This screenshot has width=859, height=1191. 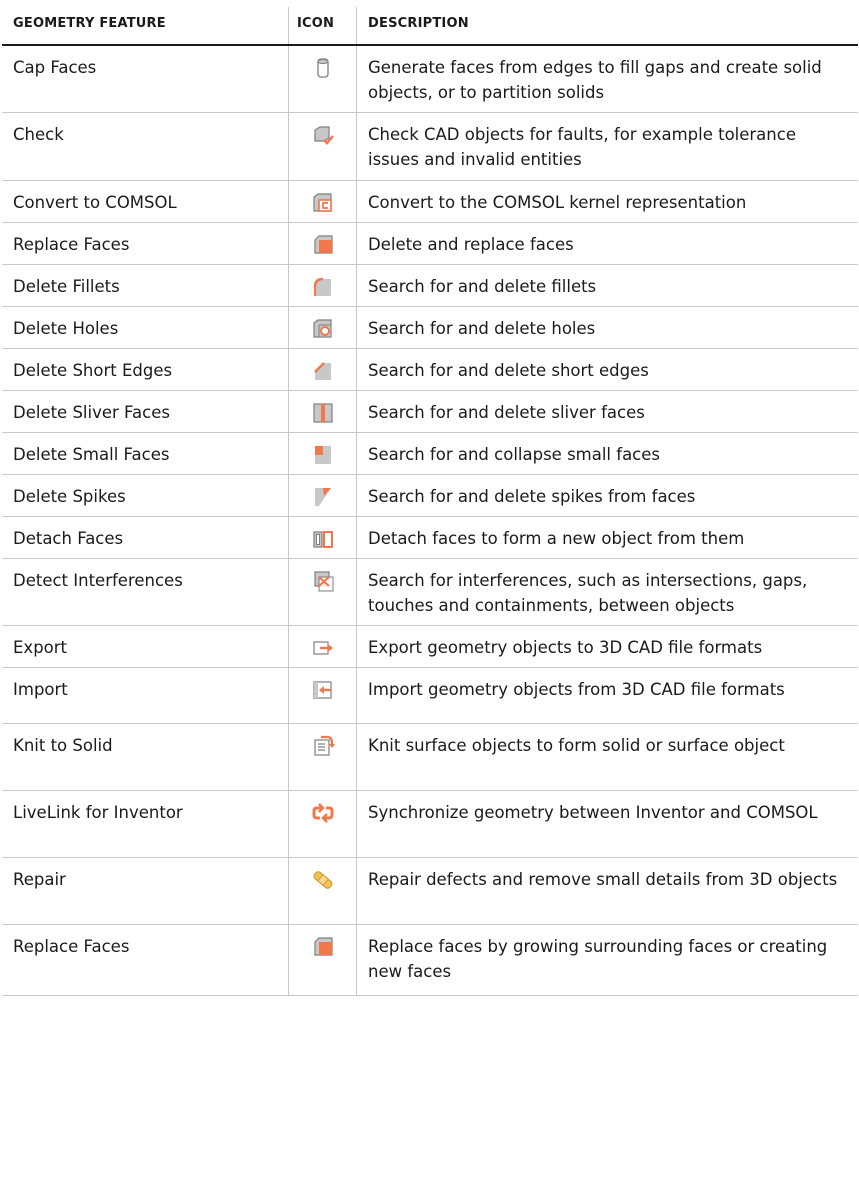 What do you see at coordinates (66, 328) in the screenshot?
I see `feature-name: Delete Holes` at bounding box center [66, 328].